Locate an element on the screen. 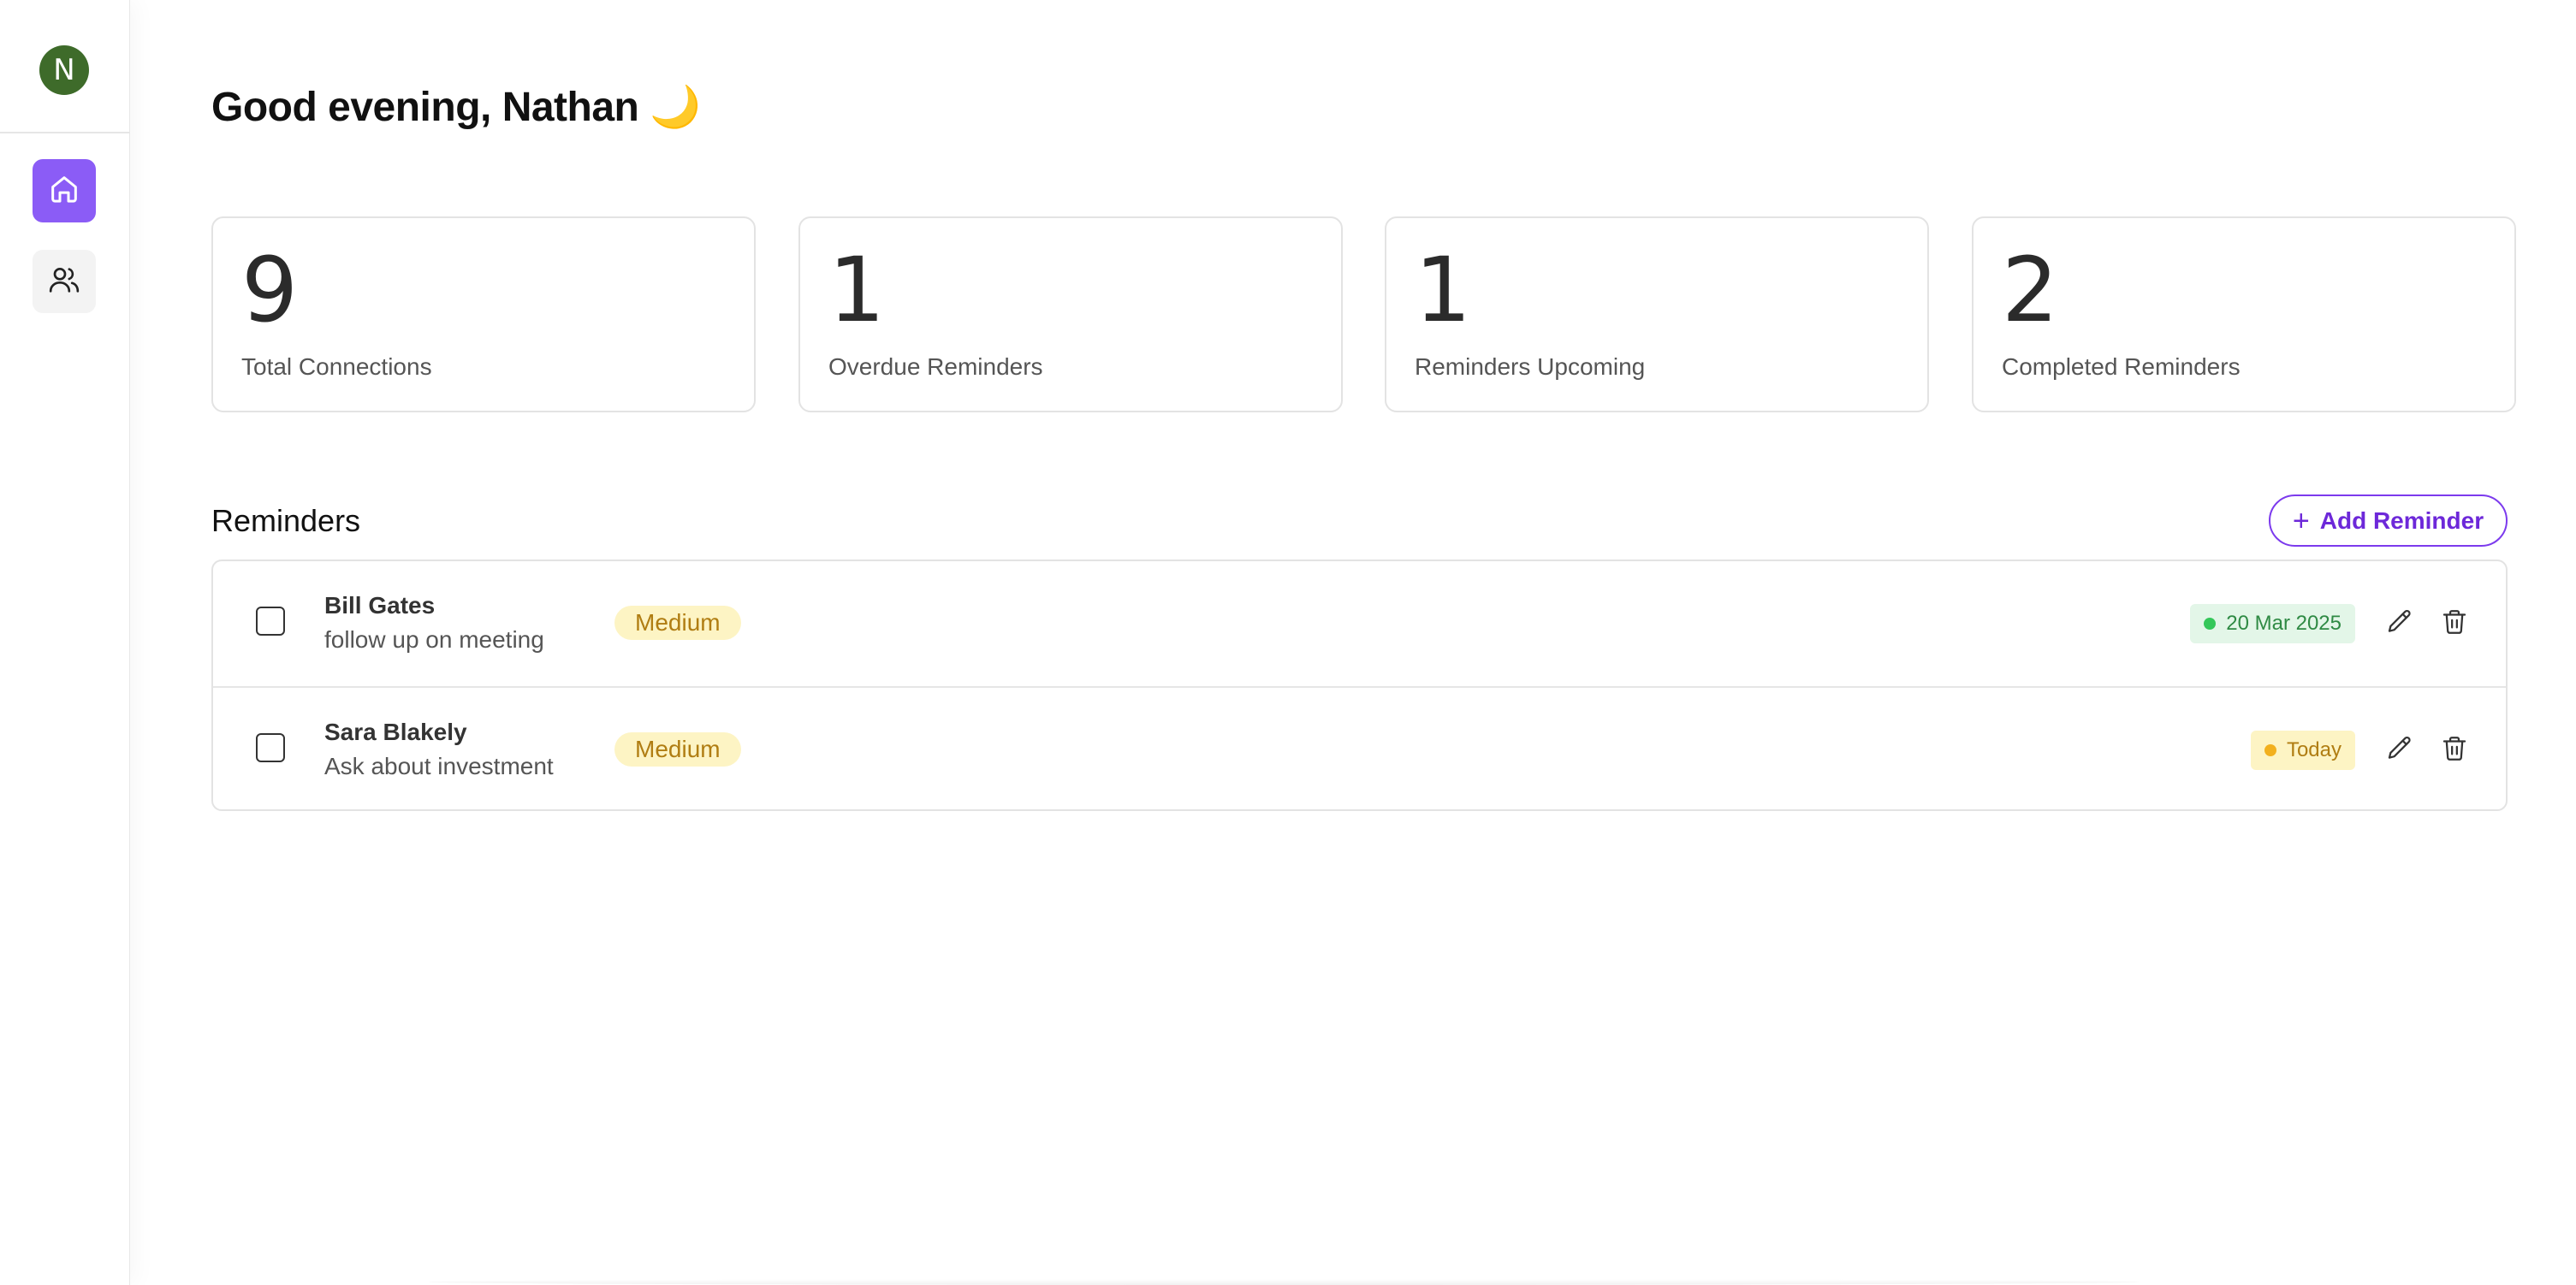 This screenshot has width=2576, height=1285. stat-card-completed-reminders: 2 Completed Reminders is located at coordinates (2244, 314).